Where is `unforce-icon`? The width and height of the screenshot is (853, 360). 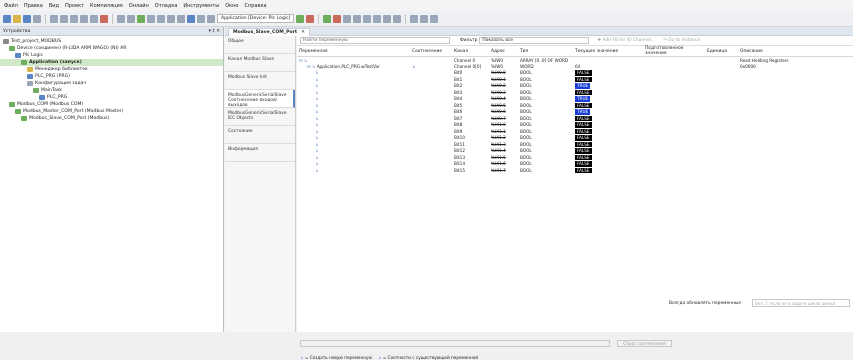 unforce-icon is located at coordinates (397, 18).